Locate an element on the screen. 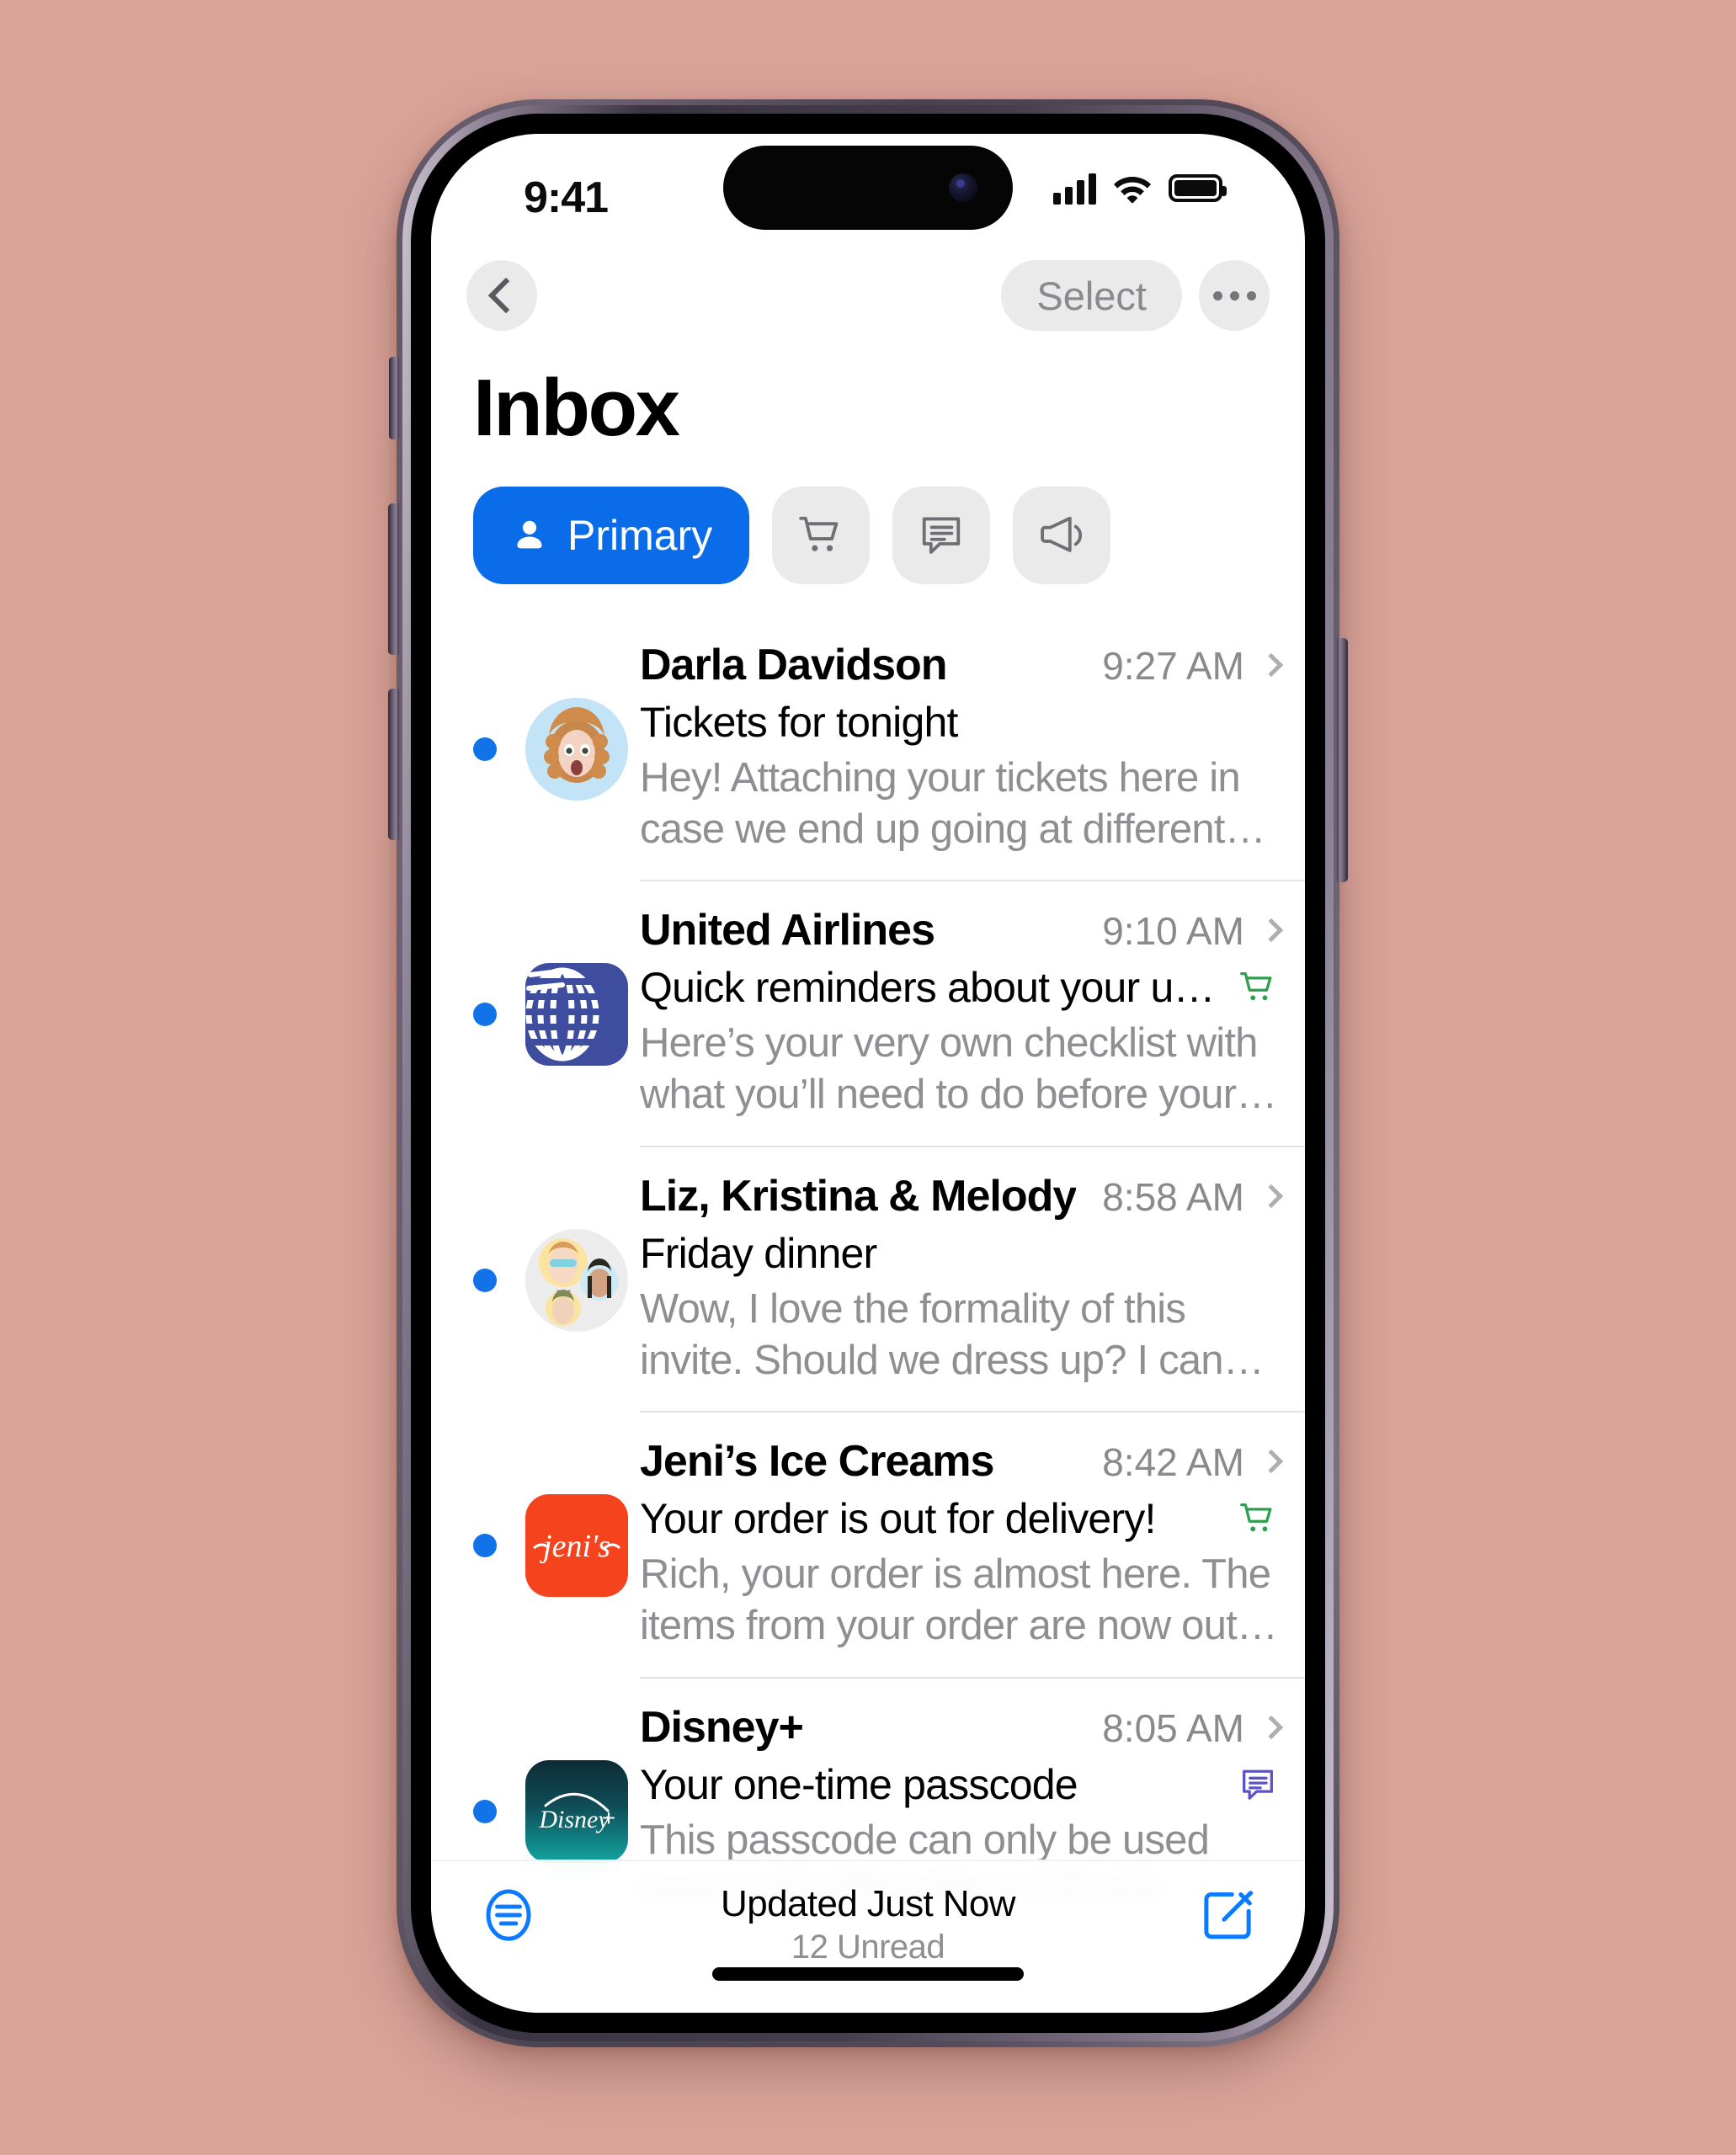 The height and width of the screenshot is (2155, 1736). action-button is located at coordinates (394, 398).